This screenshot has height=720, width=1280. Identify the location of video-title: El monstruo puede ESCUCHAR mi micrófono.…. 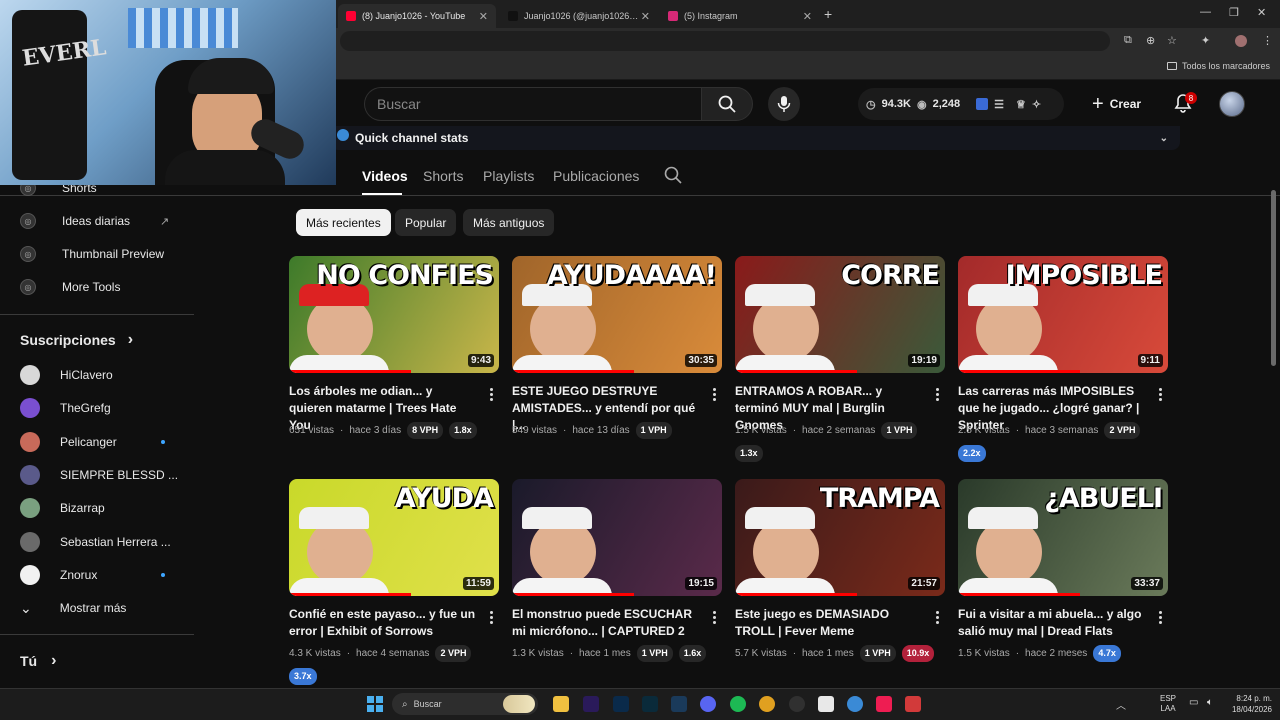
(607, 623).